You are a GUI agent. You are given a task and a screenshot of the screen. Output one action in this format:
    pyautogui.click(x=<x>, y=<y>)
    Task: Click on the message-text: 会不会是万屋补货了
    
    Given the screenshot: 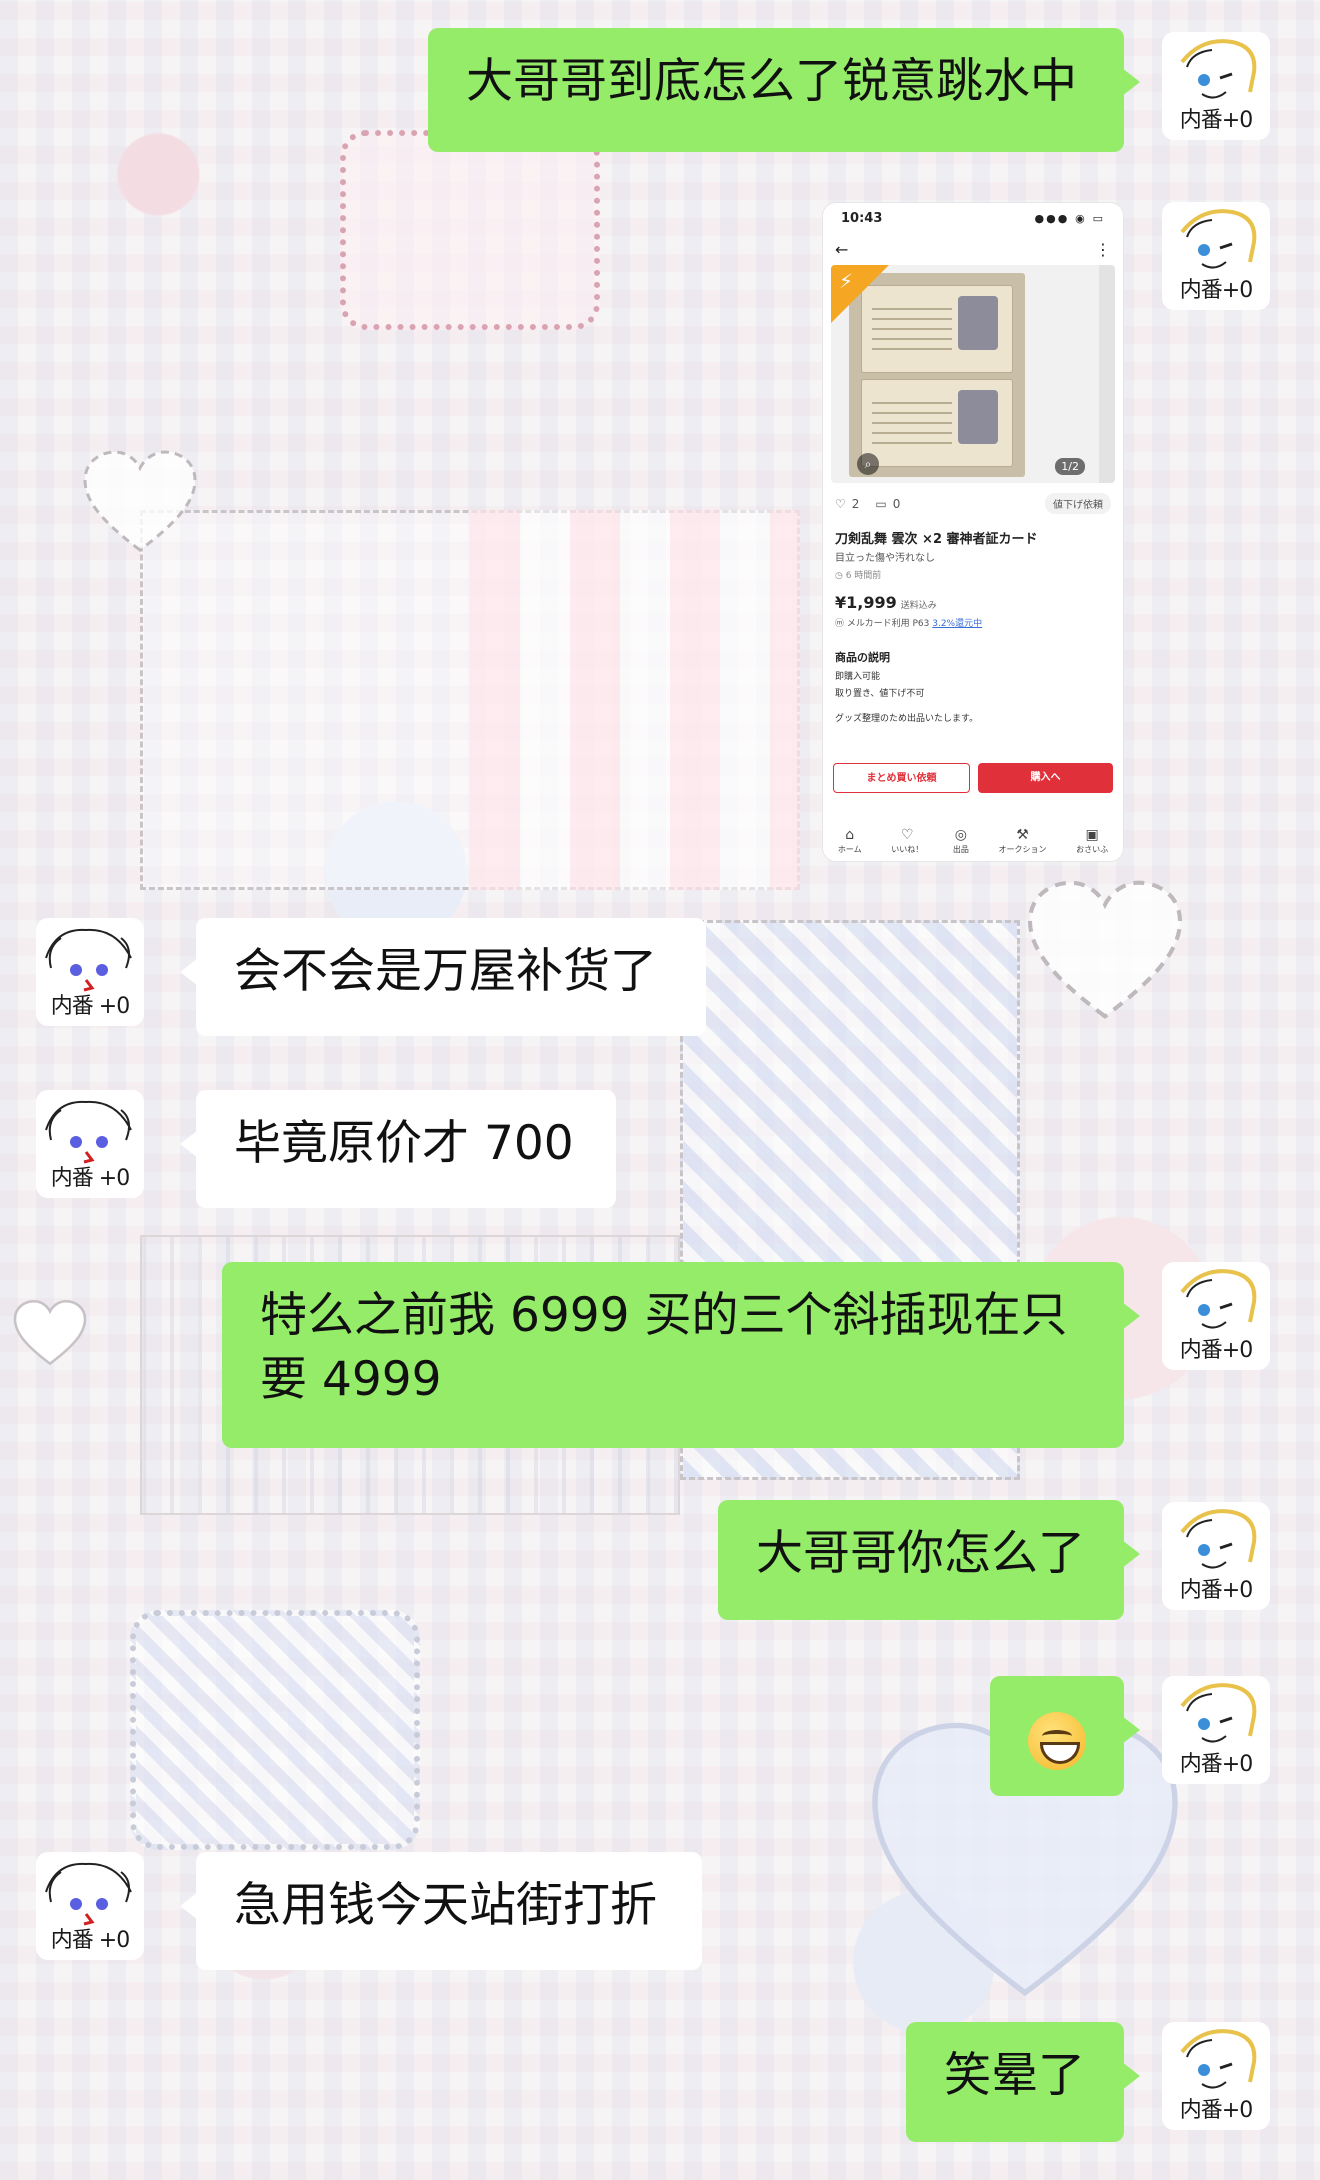 What is the action you would take?
    pyautogui.click(x=445, y=971)
    